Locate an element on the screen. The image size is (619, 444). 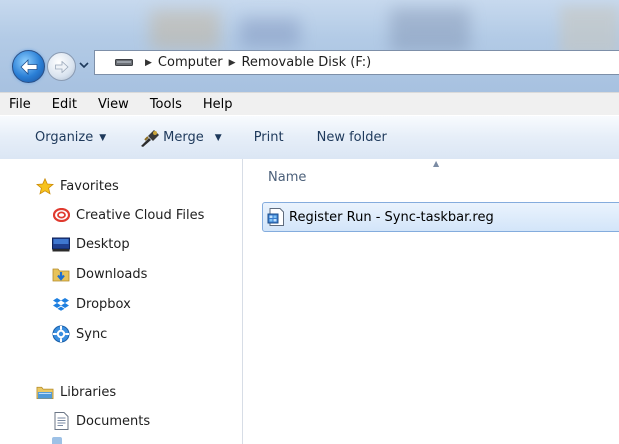
back-button is located at coordinates (28, 66).